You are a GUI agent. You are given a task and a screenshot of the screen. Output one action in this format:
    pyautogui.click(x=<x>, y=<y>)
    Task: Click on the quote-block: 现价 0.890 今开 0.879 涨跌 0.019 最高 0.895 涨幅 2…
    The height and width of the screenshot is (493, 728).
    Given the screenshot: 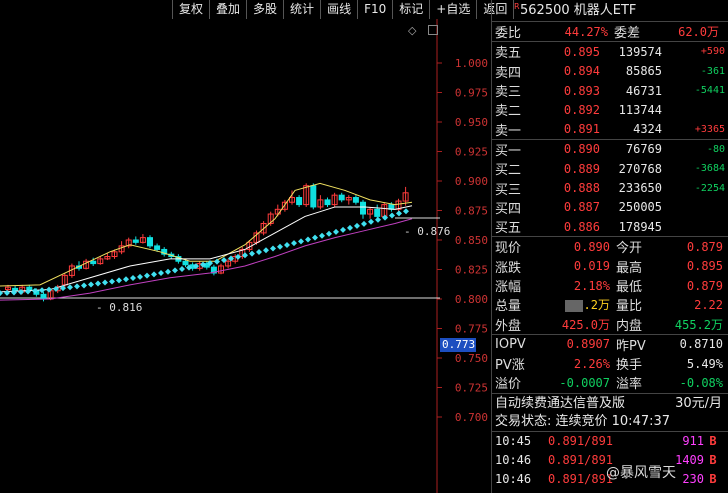 What is the action you would take?
    pyautogui.click(x=610, y=285)
    